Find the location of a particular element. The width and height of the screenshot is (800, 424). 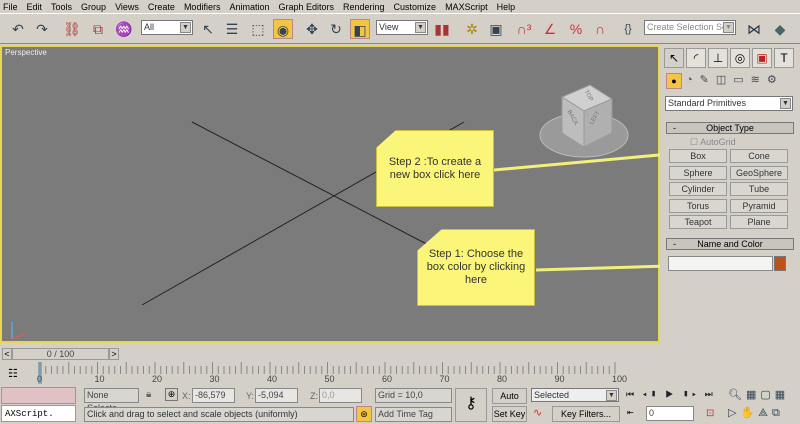

name-and-color-rollout-header: - Name and Color is located at coordinates (730, 244).